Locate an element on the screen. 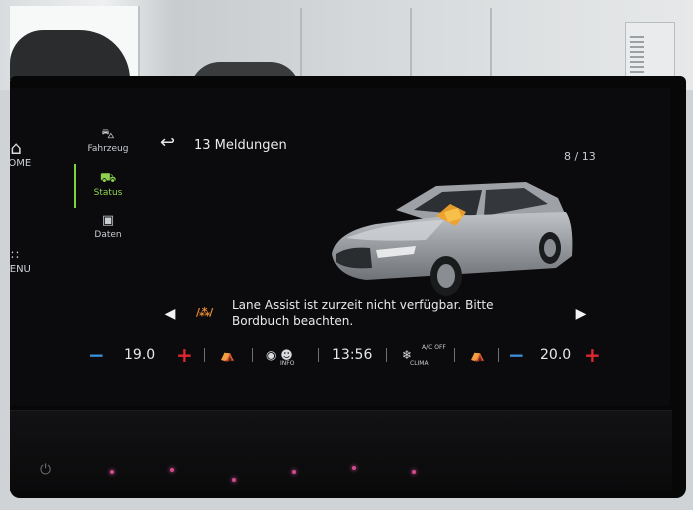 Image resolution: width=693 pixels, height=510 pixels. page-title: 13 Meldungen is located at coordinates (240, 145).